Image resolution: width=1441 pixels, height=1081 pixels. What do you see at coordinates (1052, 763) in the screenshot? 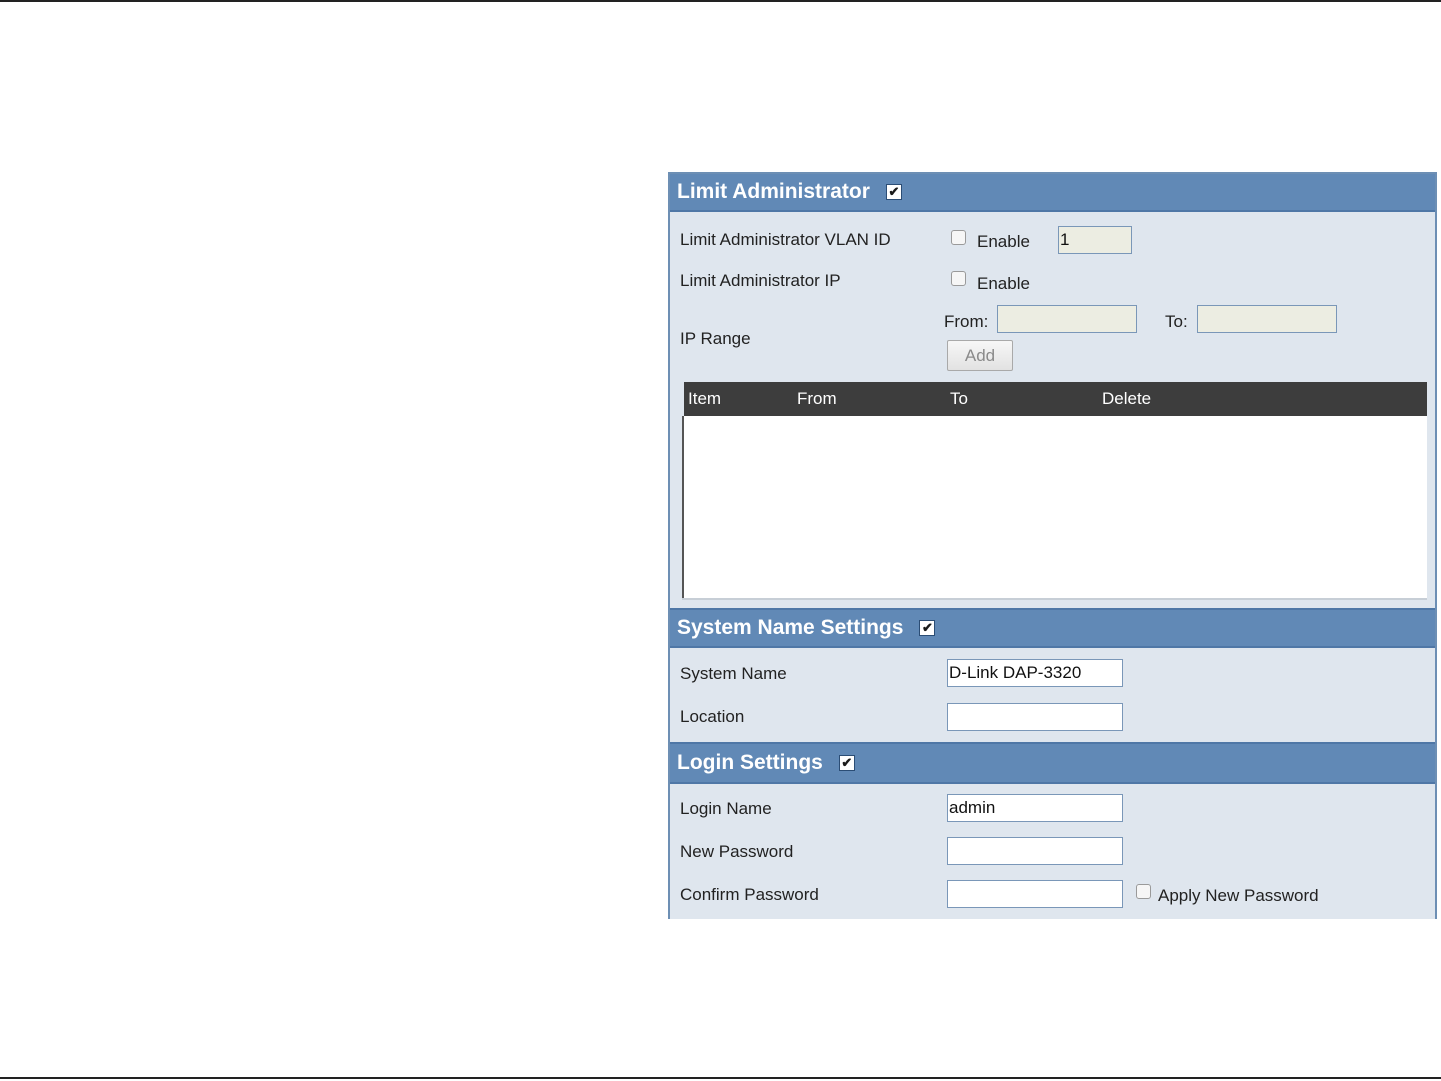
I see `login-settings-header: Login Settings ✔` at bounding box center [1052, 763].